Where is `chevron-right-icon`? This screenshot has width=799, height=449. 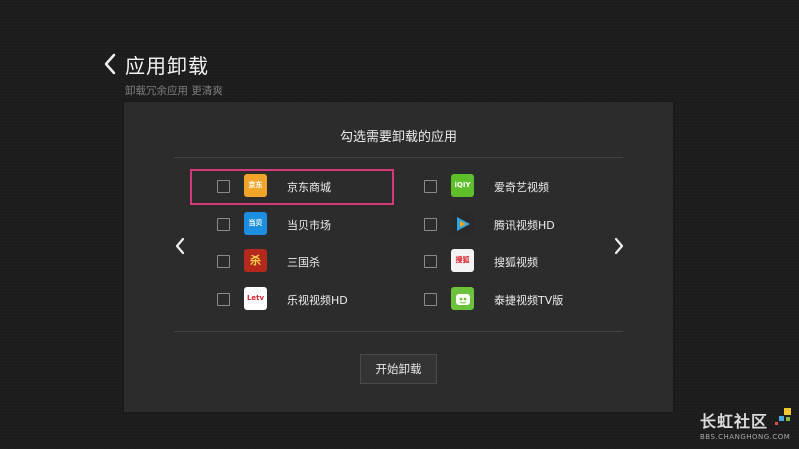
chevron-right-icon is located at coordinates (619, 246).